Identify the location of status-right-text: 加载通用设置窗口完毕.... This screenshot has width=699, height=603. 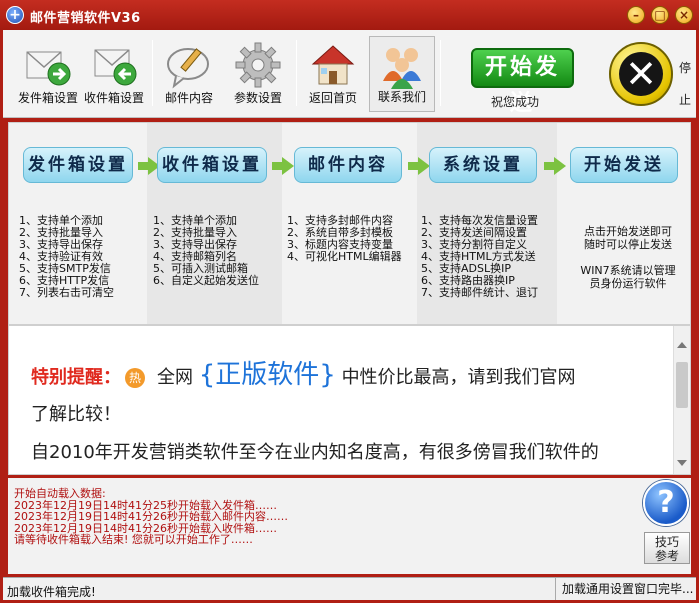
(624, 589).